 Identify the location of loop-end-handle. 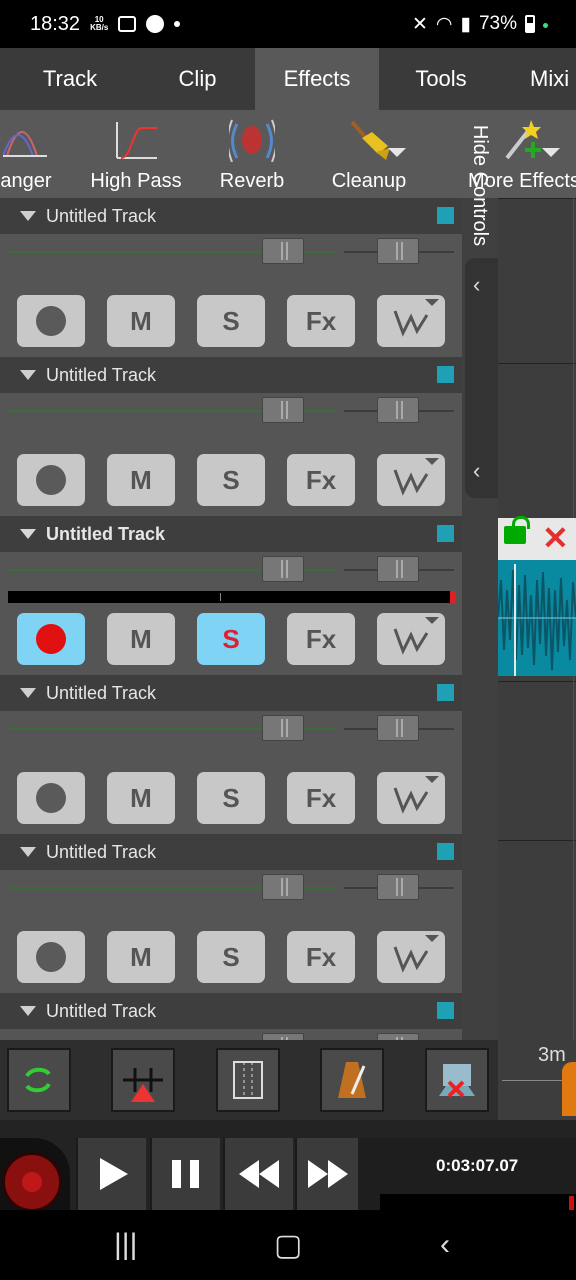
(569, 1089).